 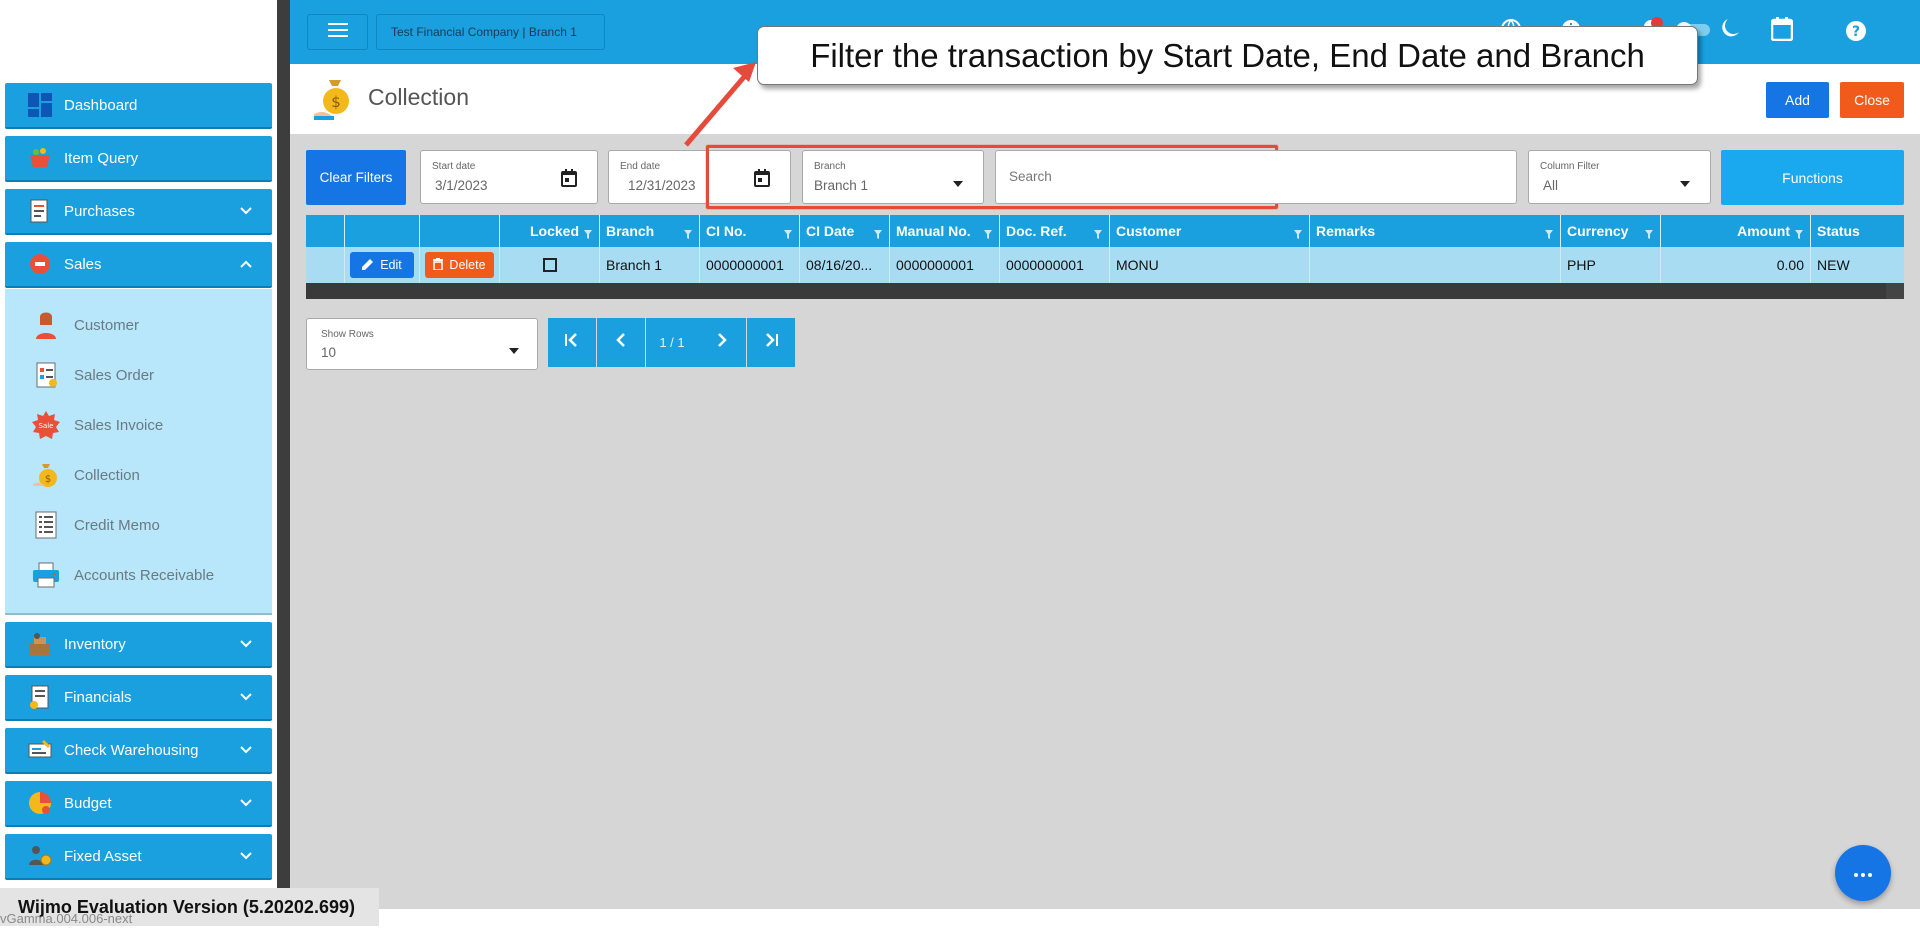 What do you see at coordinates (40, 856) in the screenshot?
I see `fixed-asset-icon` at bounding box center [40, 856].